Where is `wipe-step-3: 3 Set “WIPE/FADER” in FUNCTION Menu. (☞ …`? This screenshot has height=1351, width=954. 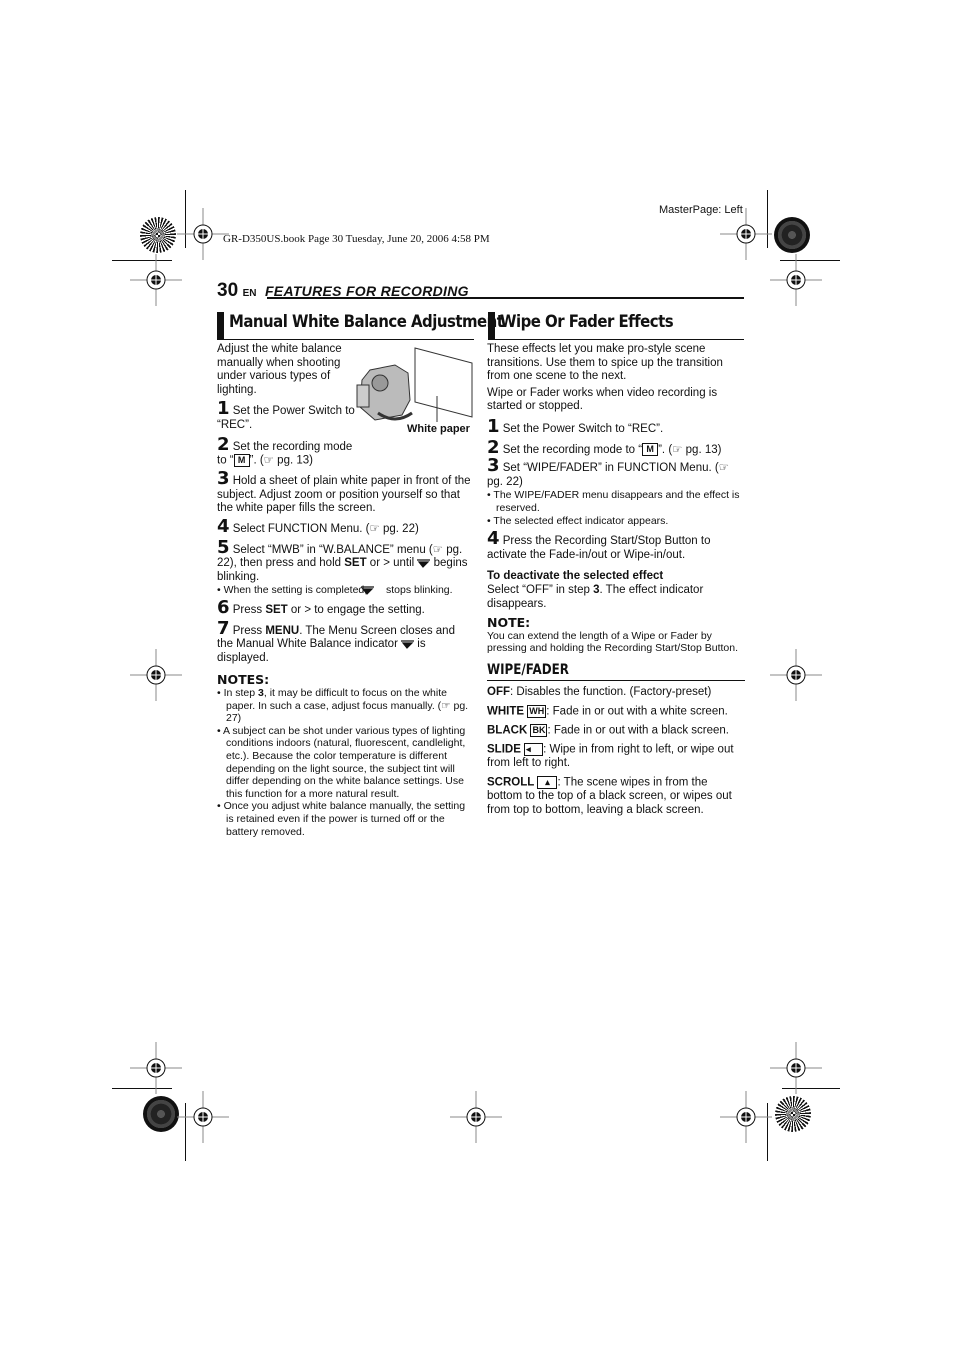
wipe-step-3: 3 Set “WIPE/FADER” in FUNCTION Menu. (☞ … is located at coordinates (608, 471).